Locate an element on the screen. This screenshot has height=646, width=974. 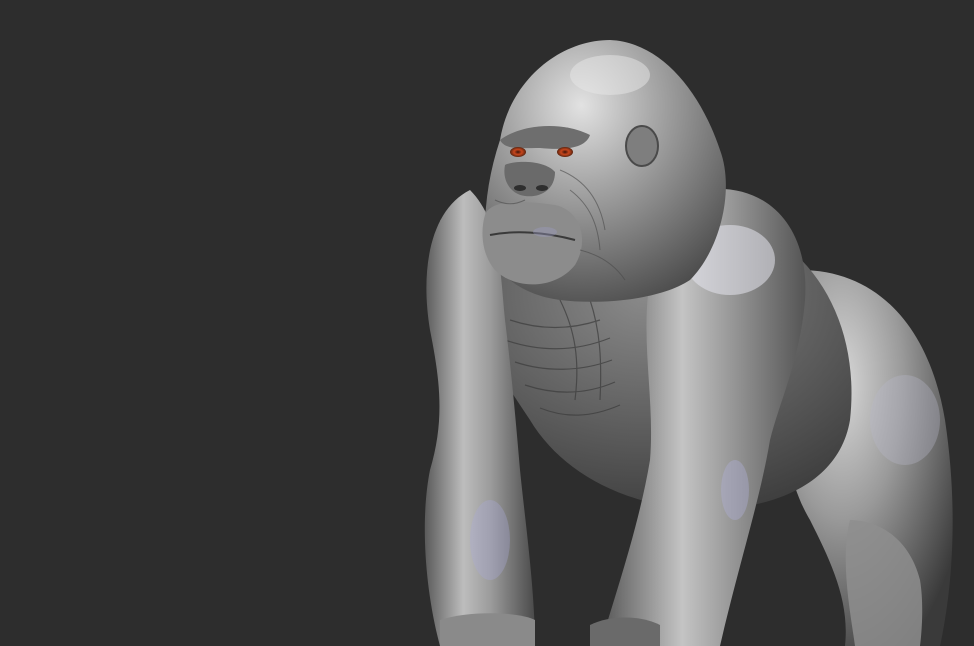
ear is located at coordinates (642, 146).